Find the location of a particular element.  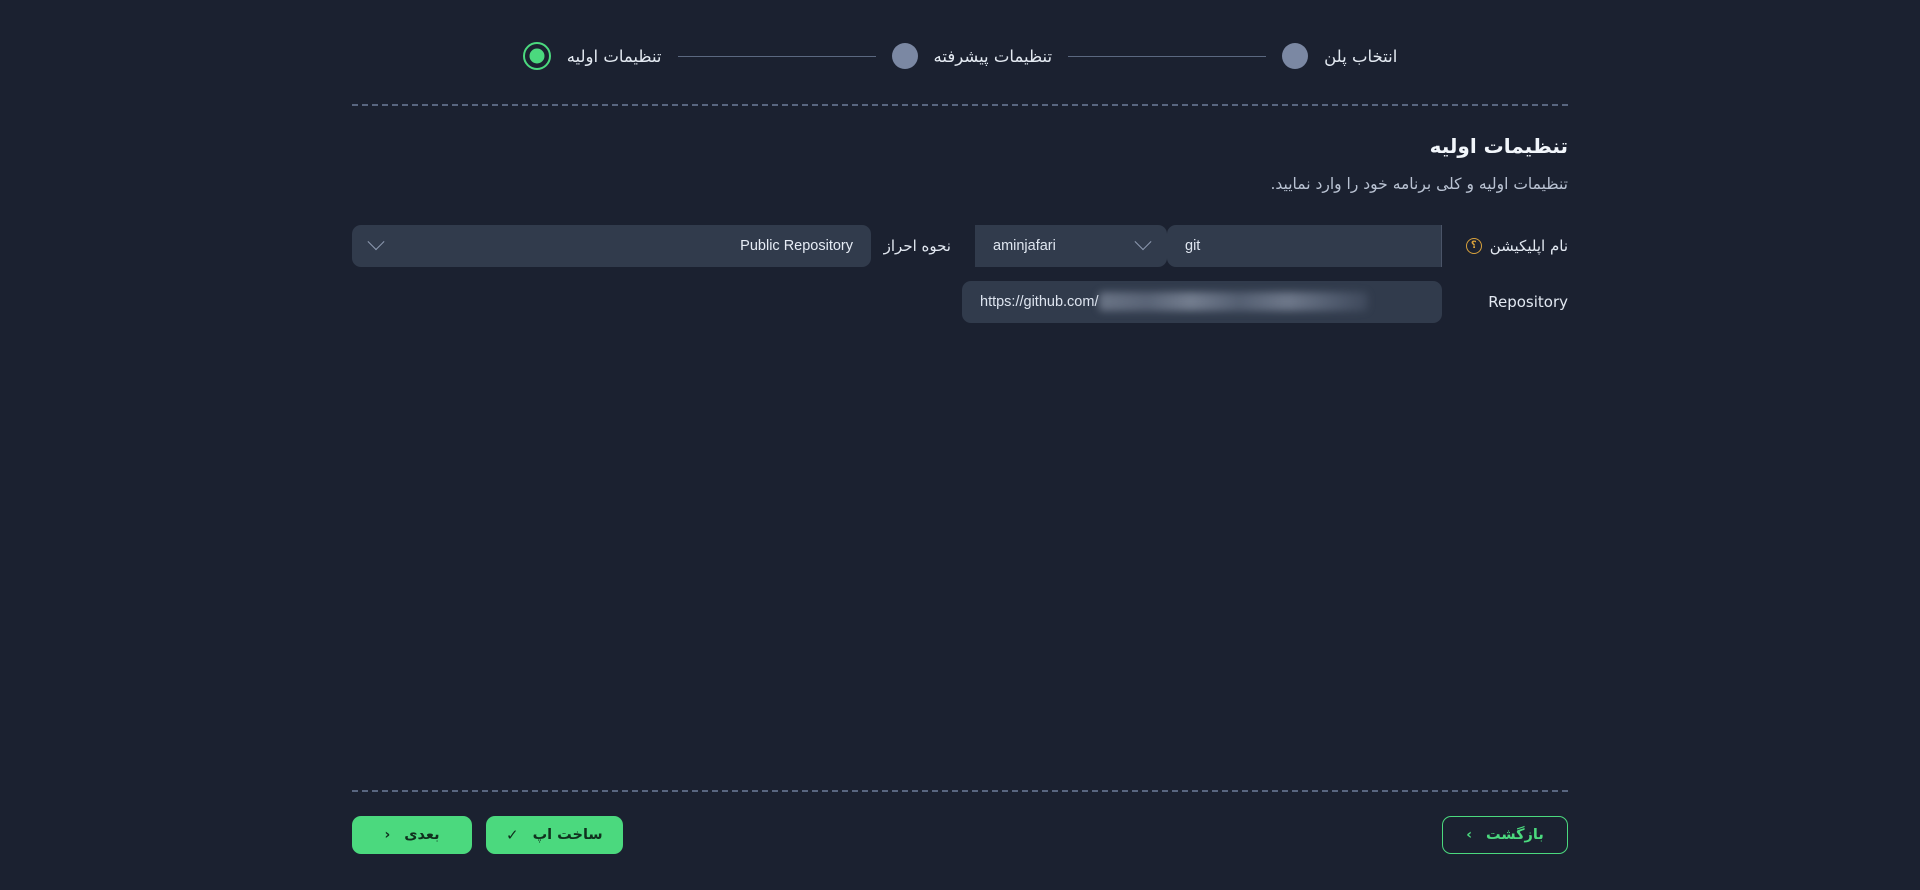

next-button-label: بعدی is located at coordinates (422, 835).